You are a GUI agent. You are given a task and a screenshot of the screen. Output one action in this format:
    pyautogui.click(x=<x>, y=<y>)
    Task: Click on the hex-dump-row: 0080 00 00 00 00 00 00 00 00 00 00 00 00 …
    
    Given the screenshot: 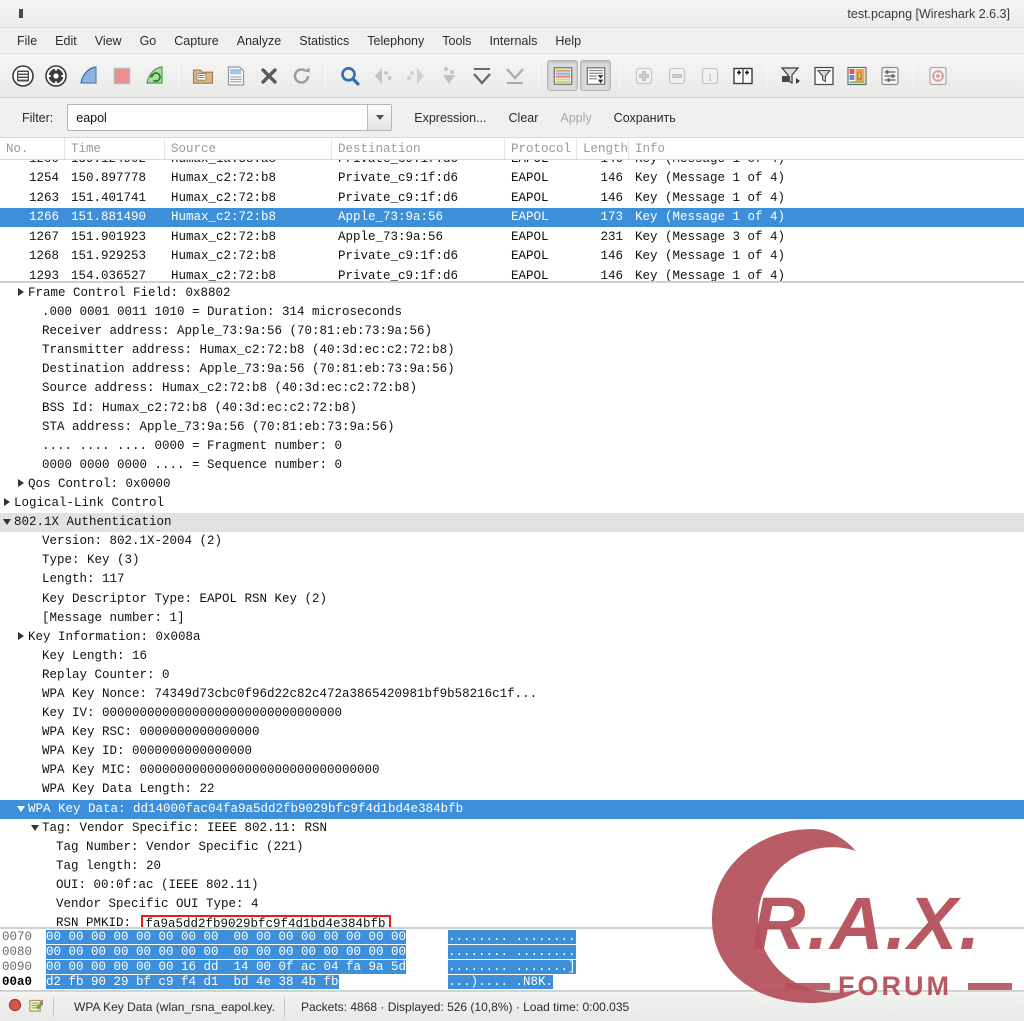 What is the action you would take?
    pyautogui.click(x=512, y=952)
    